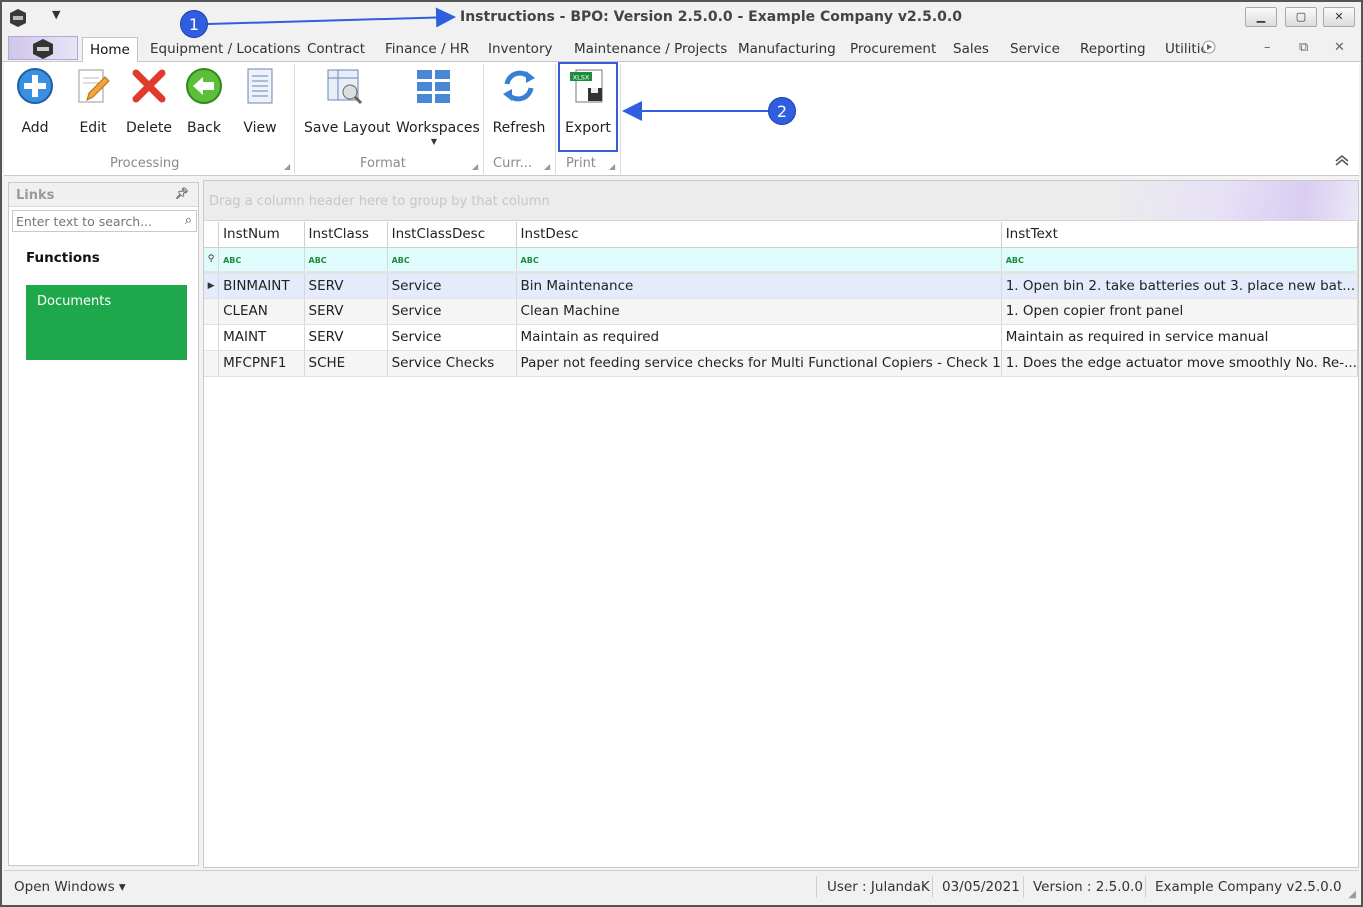  What do you see at coordinates (93, 128) in the screenshot?
I see `edit-label: Edit` at bounding box center [93, 128].